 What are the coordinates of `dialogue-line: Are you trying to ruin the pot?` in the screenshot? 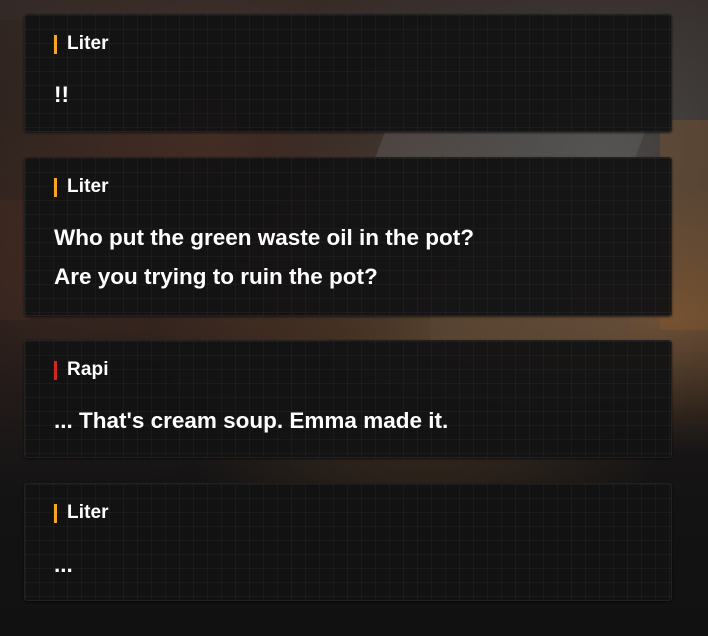 It's located at (216, 276).